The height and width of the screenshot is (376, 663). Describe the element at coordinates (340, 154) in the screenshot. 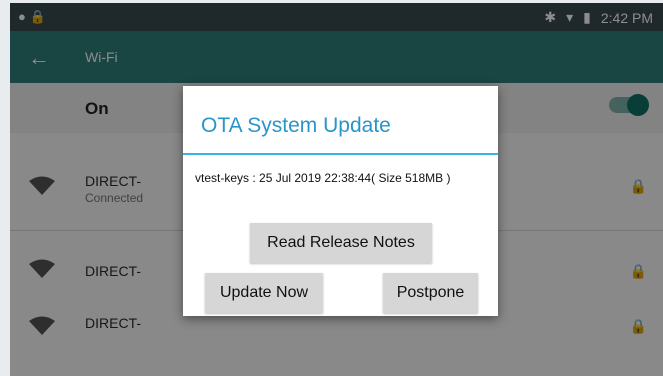

I see `title-divider` at that location.